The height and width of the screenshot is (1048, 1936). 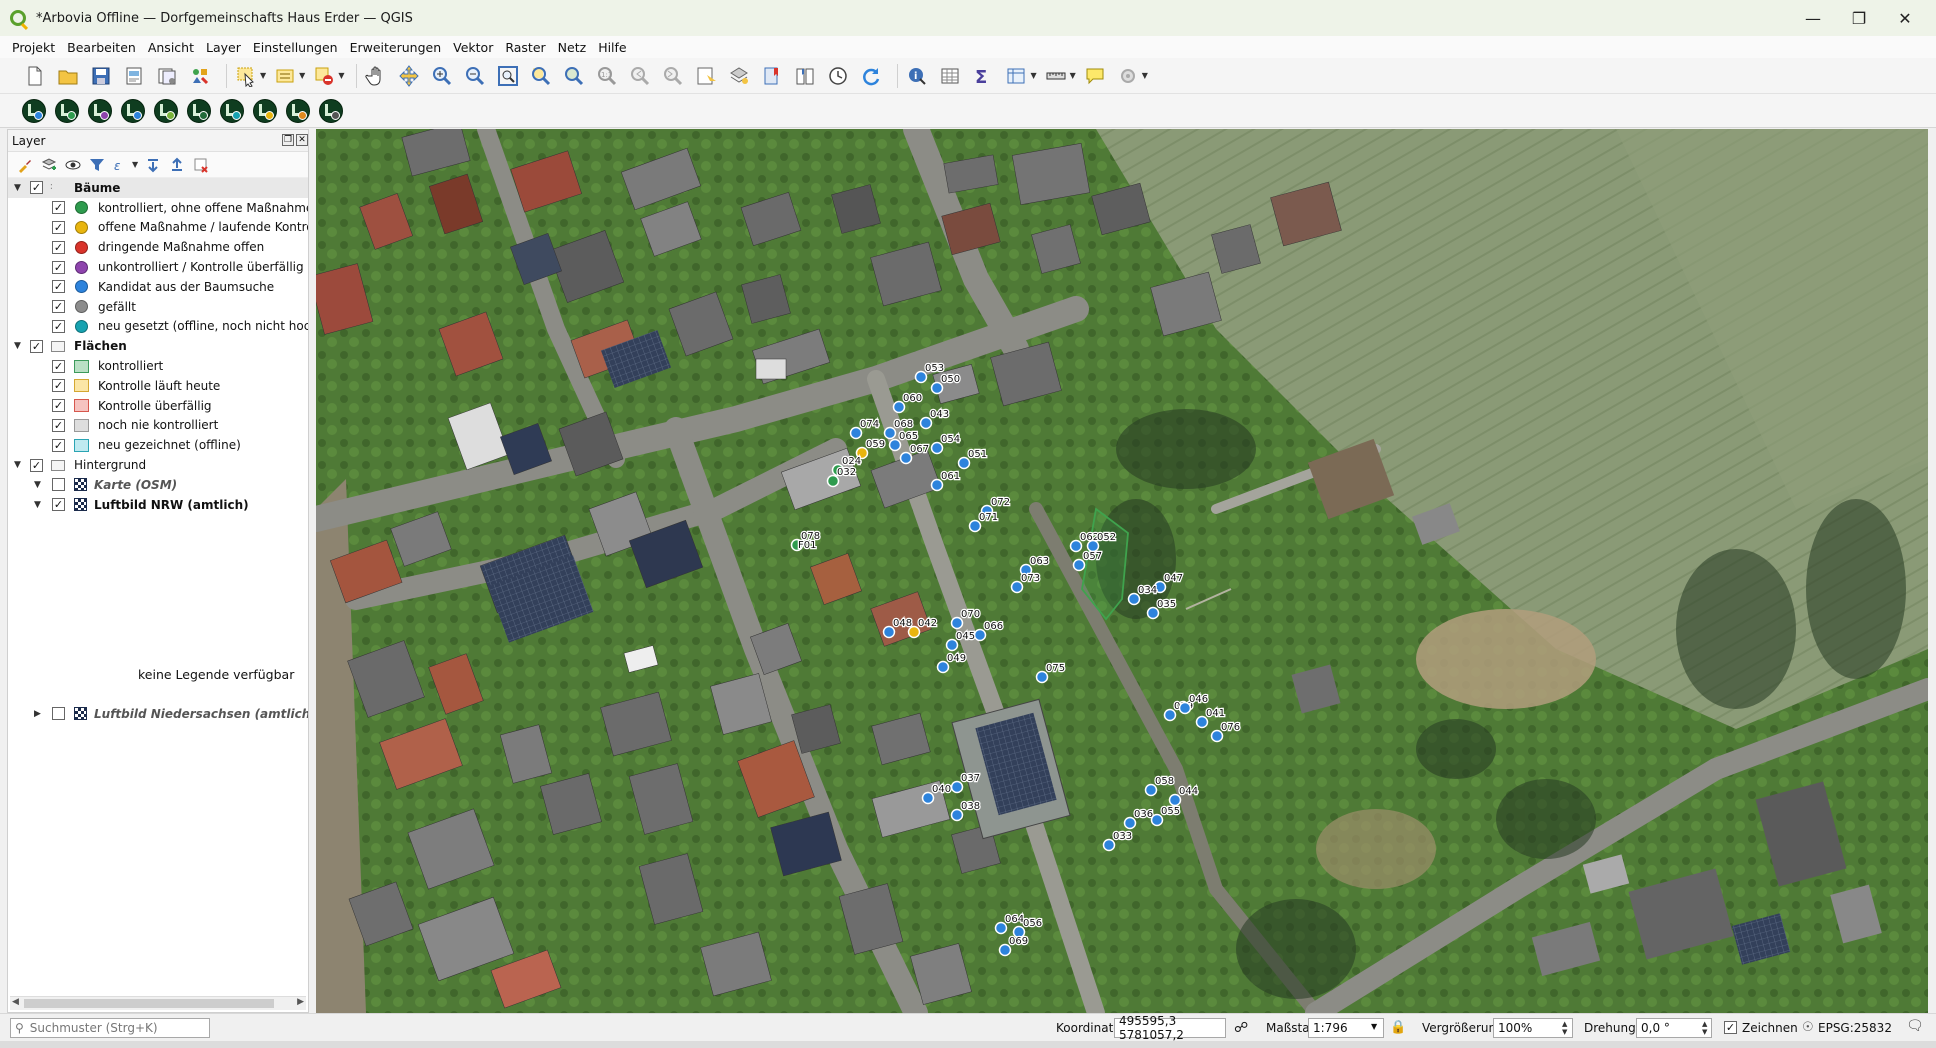 I want to click on layer-luftbild-niedersachsen: ▶ Luftbild Niedersachsen (amtlich), so click(x=158, y=714).